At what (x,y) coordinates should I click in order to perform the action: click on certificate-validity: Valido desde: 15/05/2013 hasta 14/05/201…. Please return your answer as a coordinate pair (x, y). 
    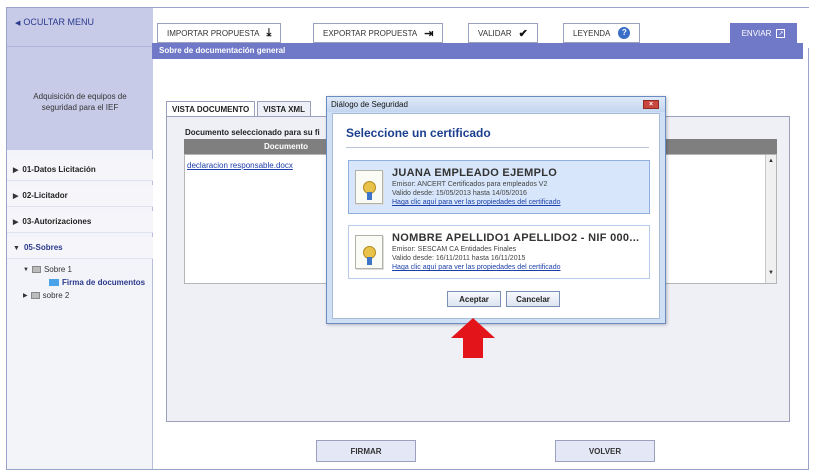
    Looking at the image, I should click on (459, 193).